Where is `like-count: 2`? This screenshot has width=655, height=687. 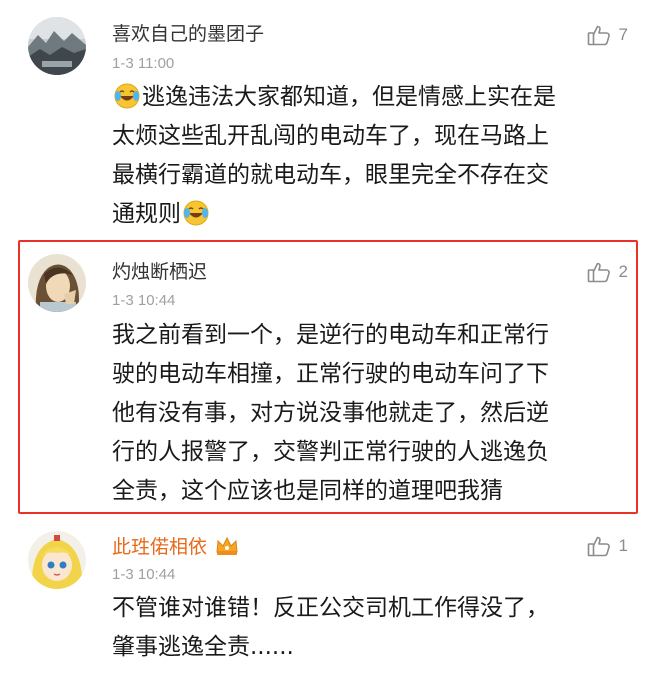
like-count: 2 is located at coordinates (623, 271).